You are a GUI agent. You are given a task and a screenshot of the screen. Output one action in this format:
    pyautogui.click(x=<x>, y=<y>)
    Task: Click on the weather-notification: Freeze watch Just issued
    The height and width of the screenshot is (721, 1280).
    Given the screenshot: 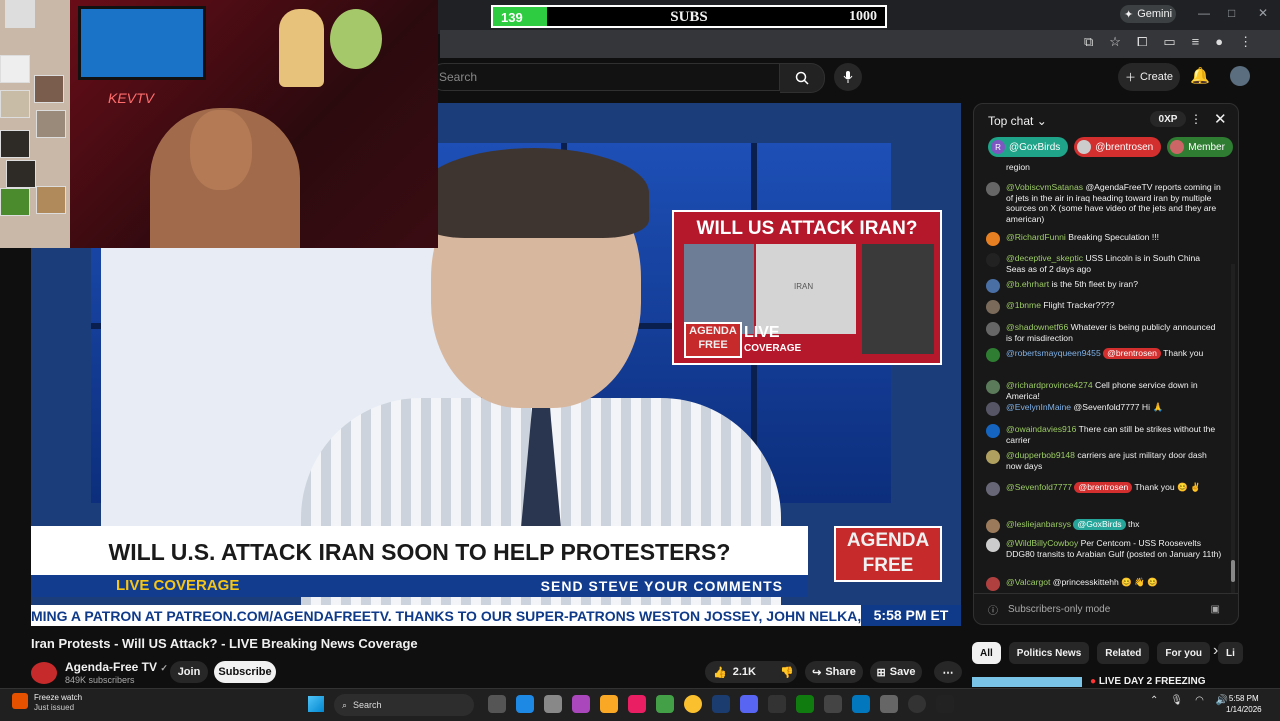 What is the action you would take?
    pyautogui.click(x=67, y=703)
    